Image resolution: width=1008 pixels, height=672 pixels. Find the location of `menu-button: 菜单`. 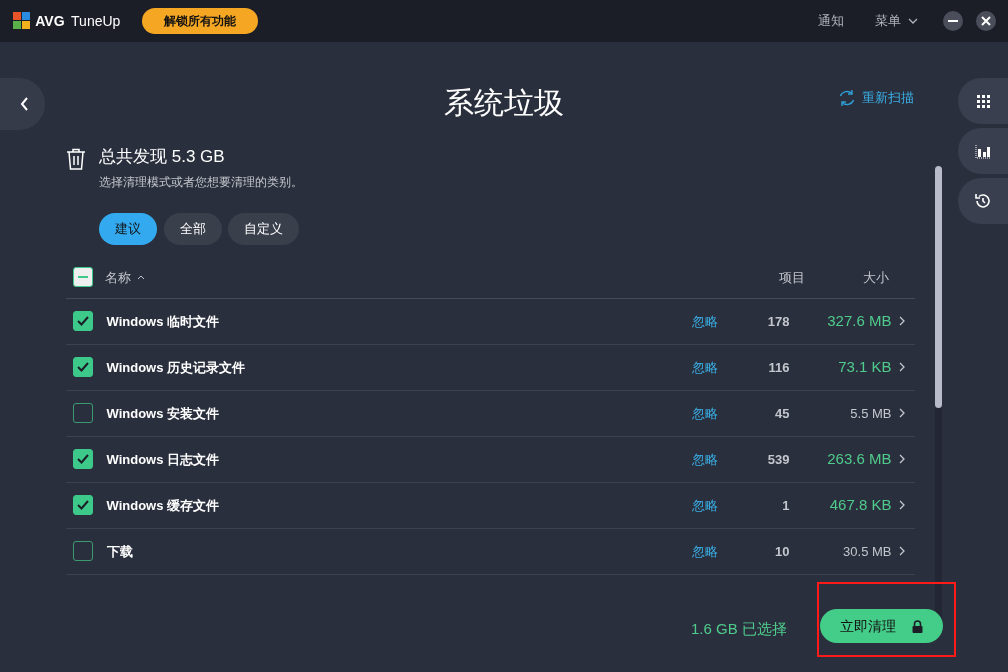

menu-button: 菜单 is located at coordinates (896, 21).